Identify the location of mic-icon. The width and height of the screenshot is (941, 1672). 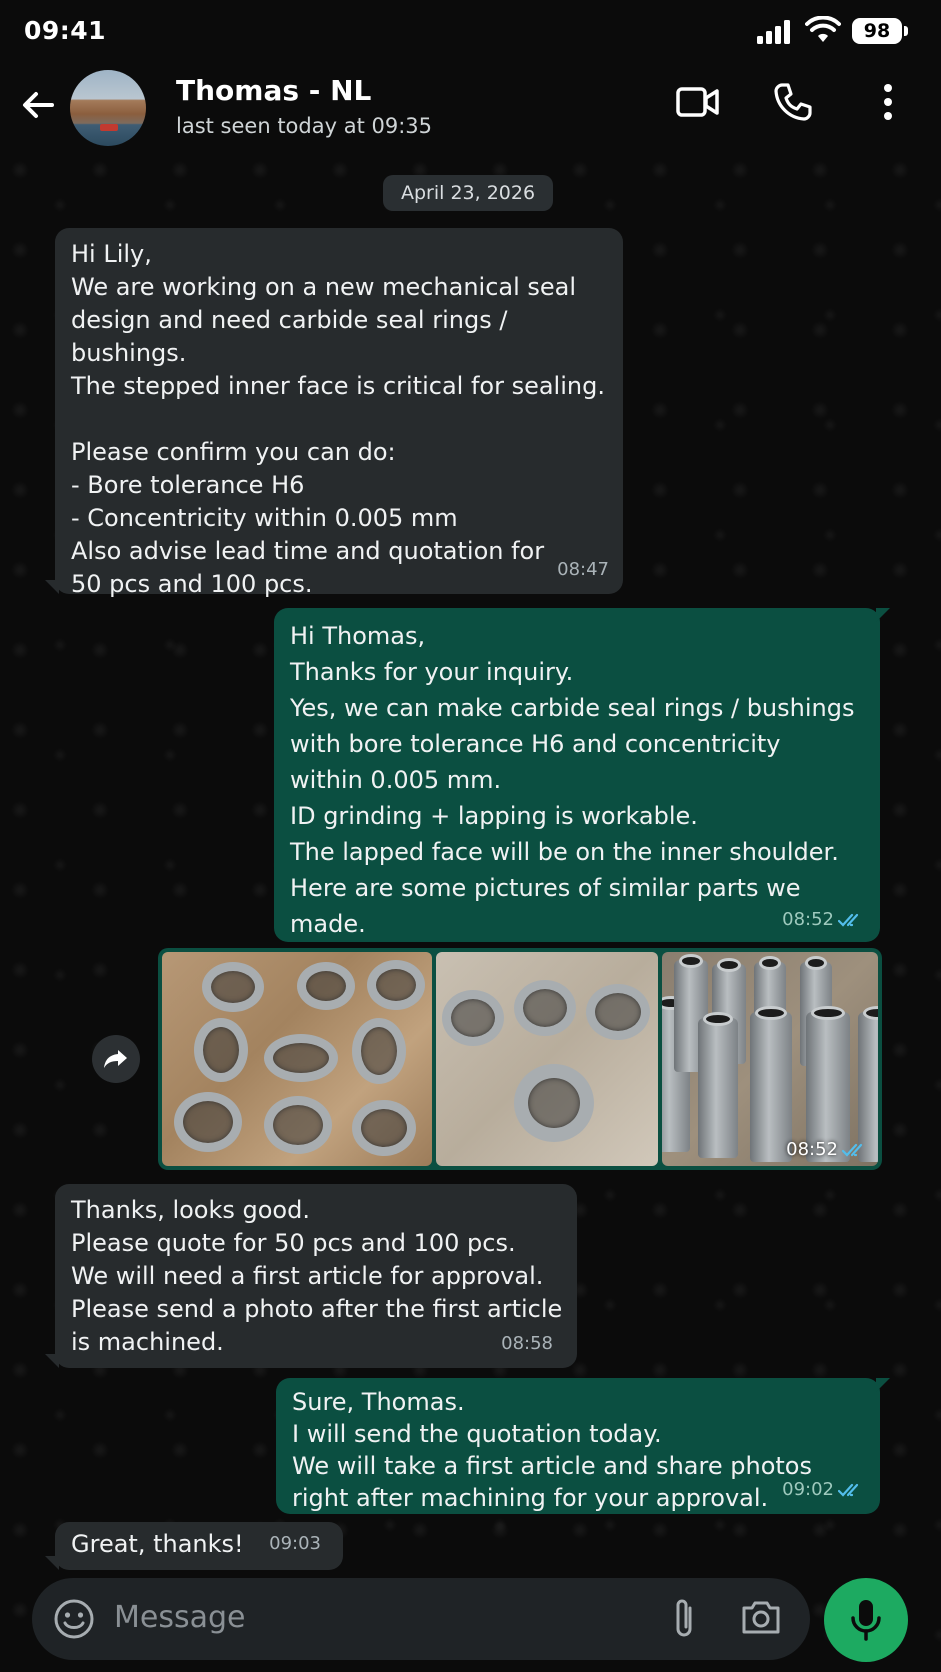
(866, 1620).